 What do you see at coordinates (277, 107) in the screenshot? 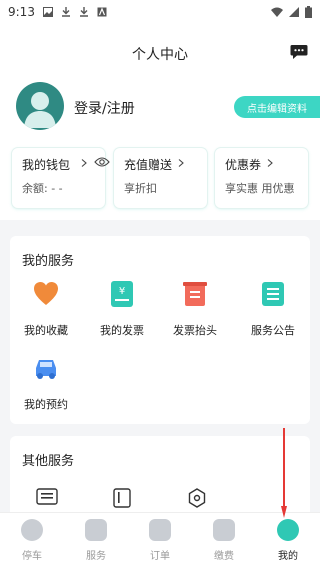
I see `edit-profile-button: 点击编辑资料` at bounding box center [277, 107].